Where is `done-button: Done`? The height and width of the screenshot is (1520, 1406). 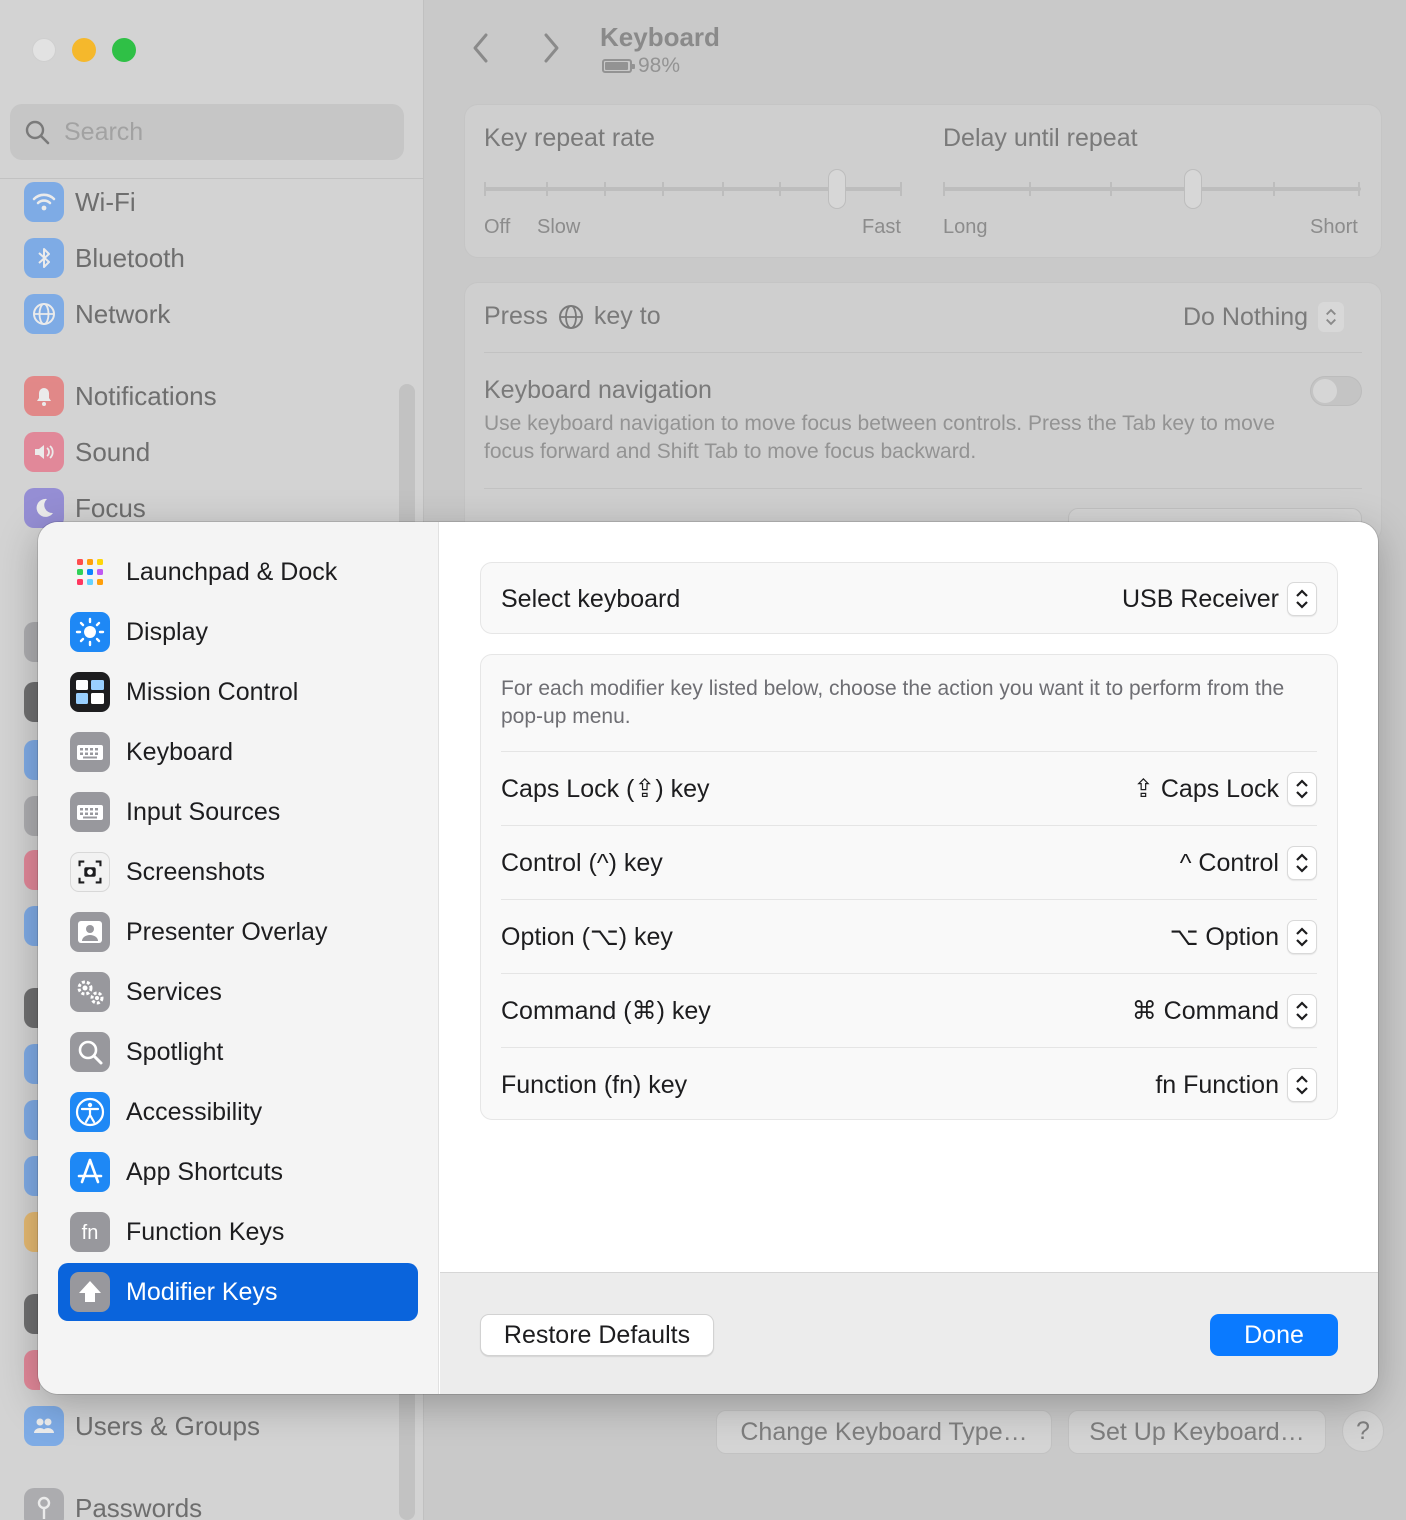 done-button: Done is located at coordinates (1274, 1335).